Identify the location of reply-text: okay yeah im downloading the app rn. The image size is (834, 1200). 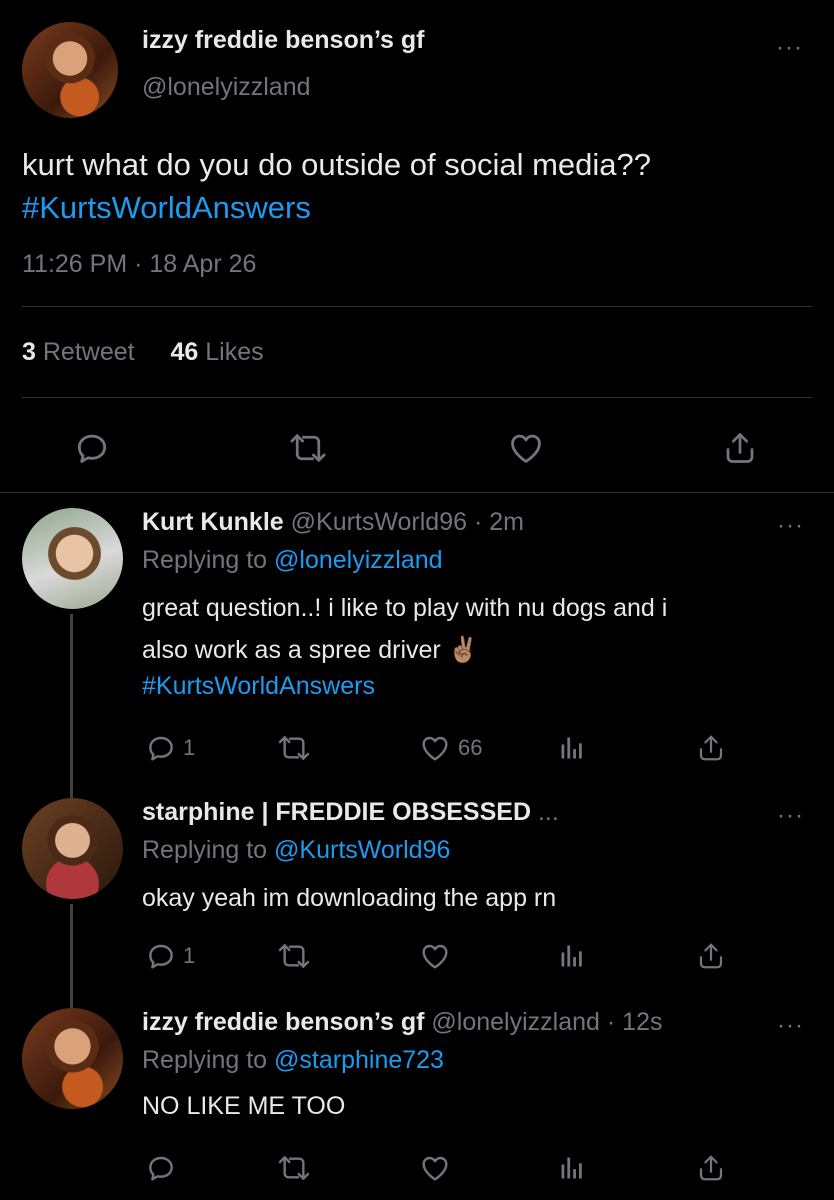
(467, 898).